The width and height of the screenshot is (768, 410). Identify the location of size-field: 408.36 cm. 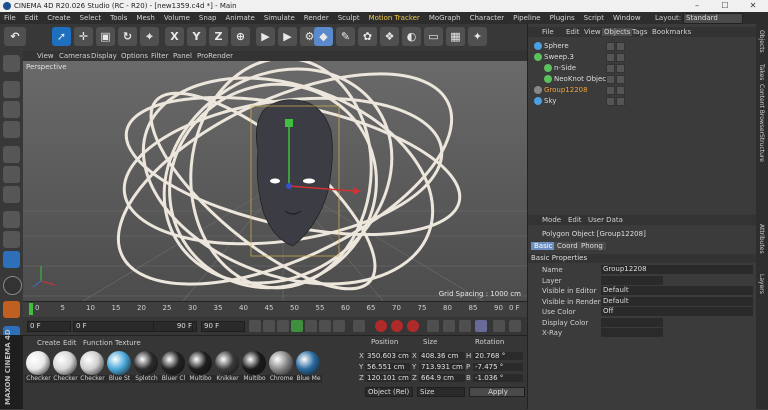
(442, 356).